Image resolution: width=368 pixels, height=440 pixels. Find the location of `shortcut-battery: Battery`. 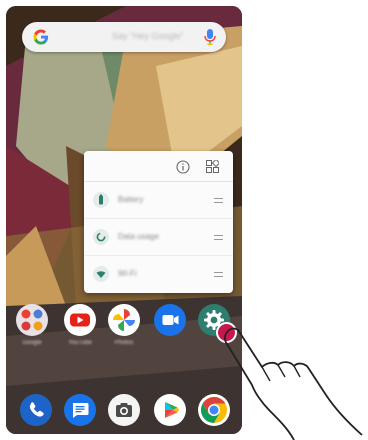

shortcut-battery: Battery is located at coordinates (158, 200).